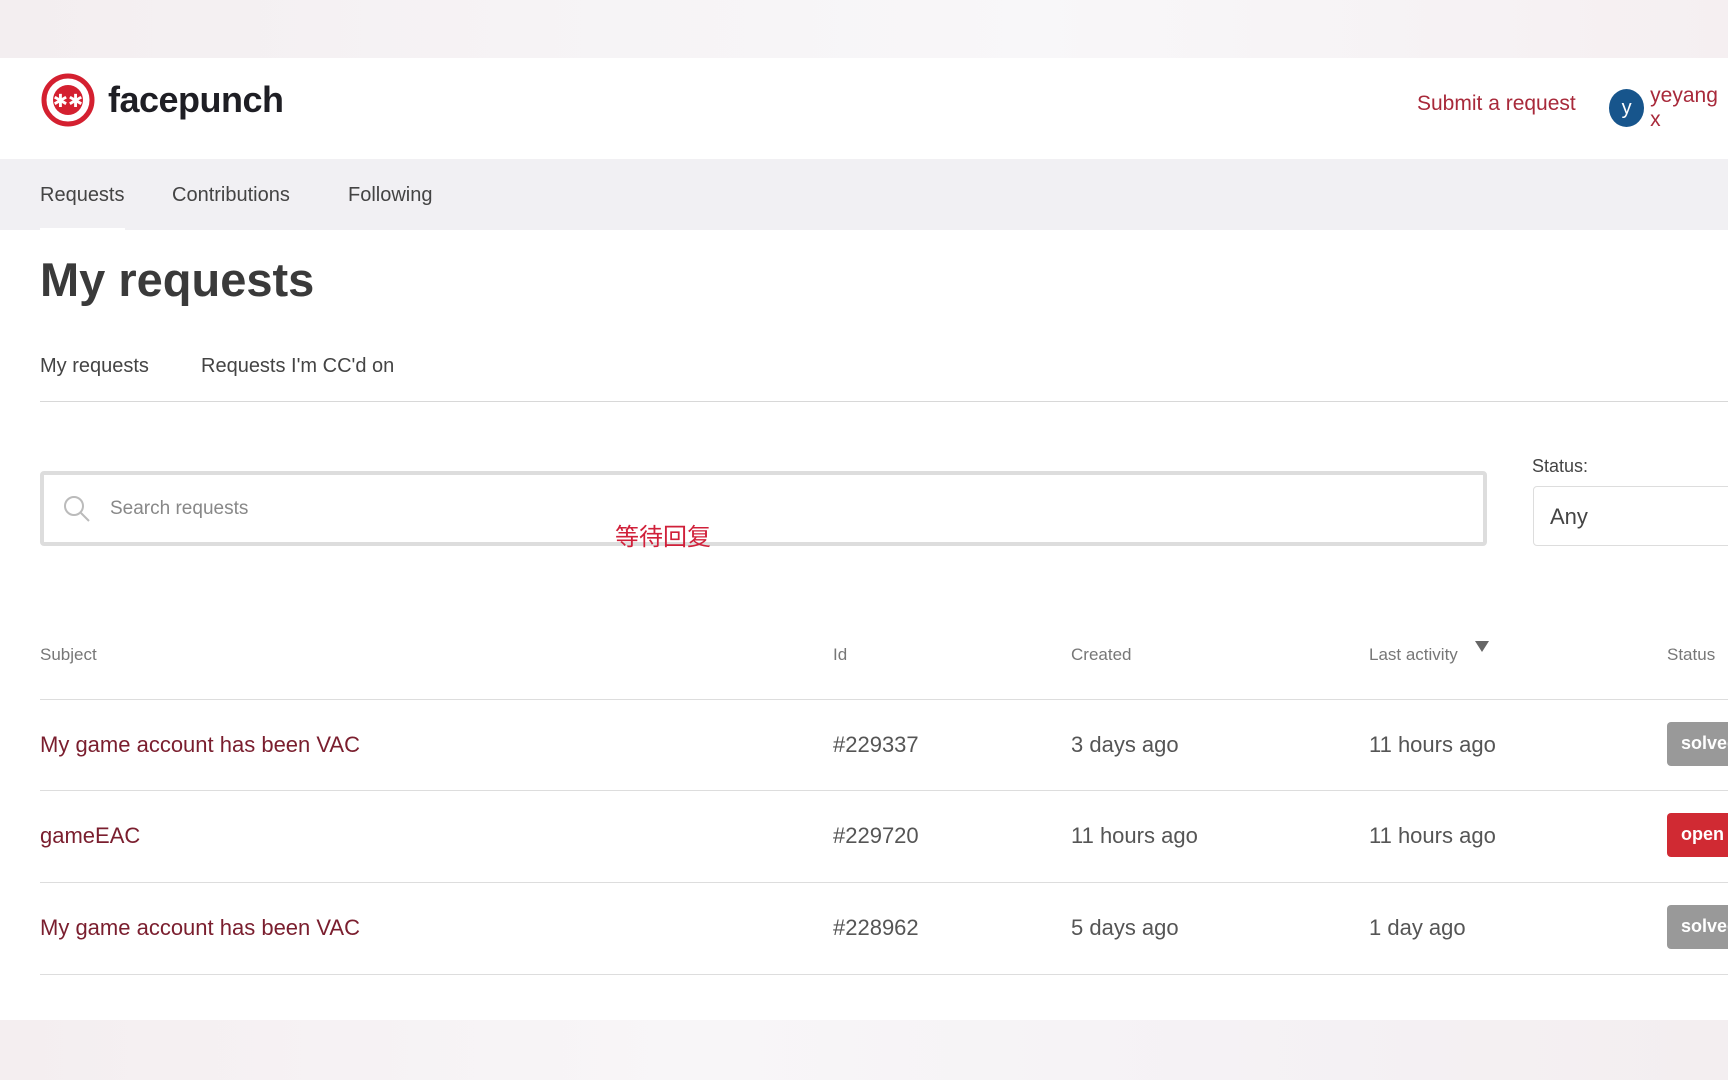 This screenshot has height=1080, width=1728. Describe the element at coordinates (1496, 104) in the screenshot. I see `submit-request-link: Submit a request` at that location.